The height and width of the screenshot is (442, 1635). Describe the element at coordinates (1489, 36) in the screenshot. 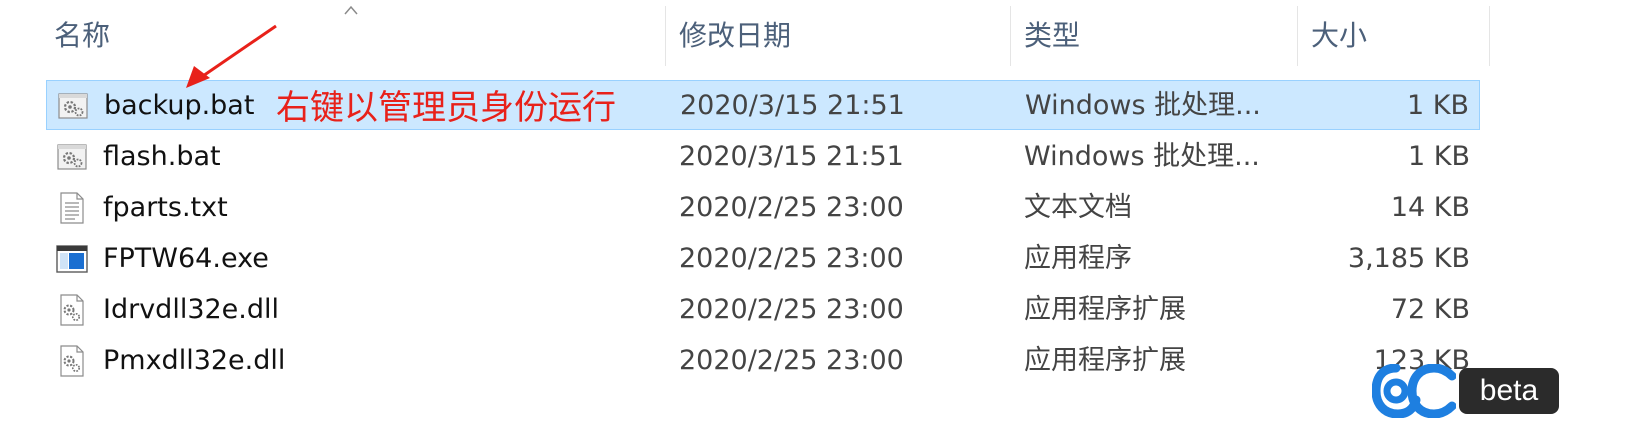

I see `column-divider` at that location.